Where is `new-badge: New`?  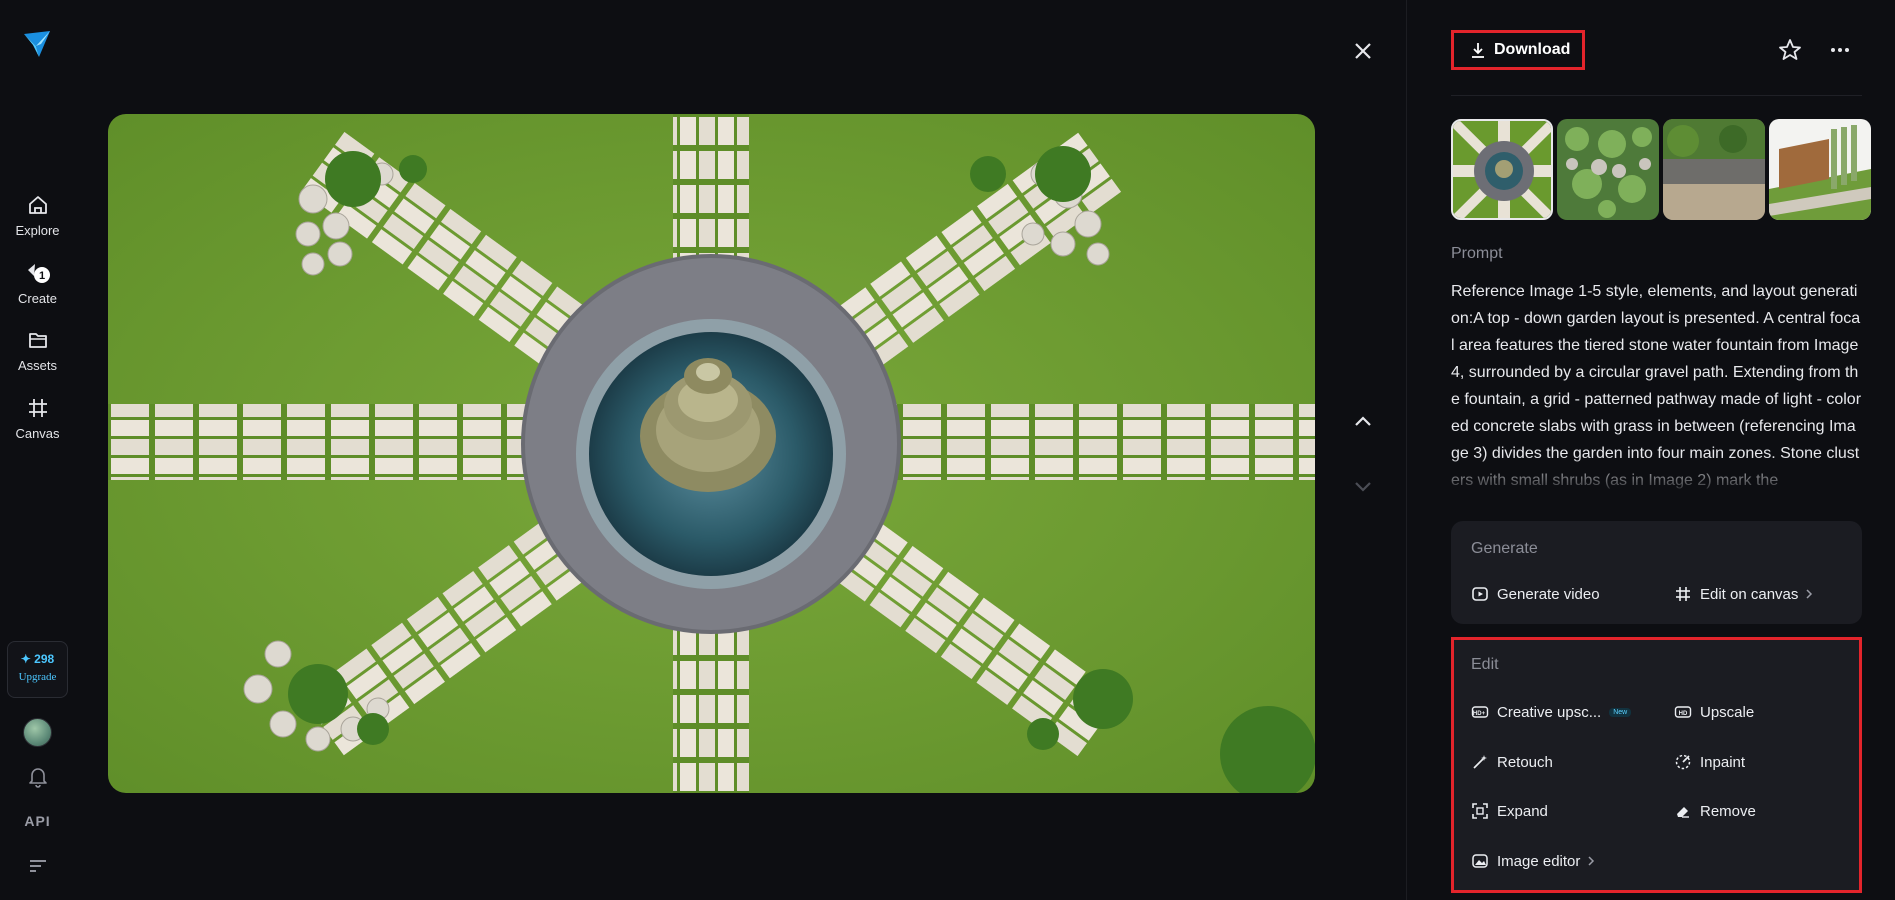 new-badge: New is located at coordinates (1620, 712).